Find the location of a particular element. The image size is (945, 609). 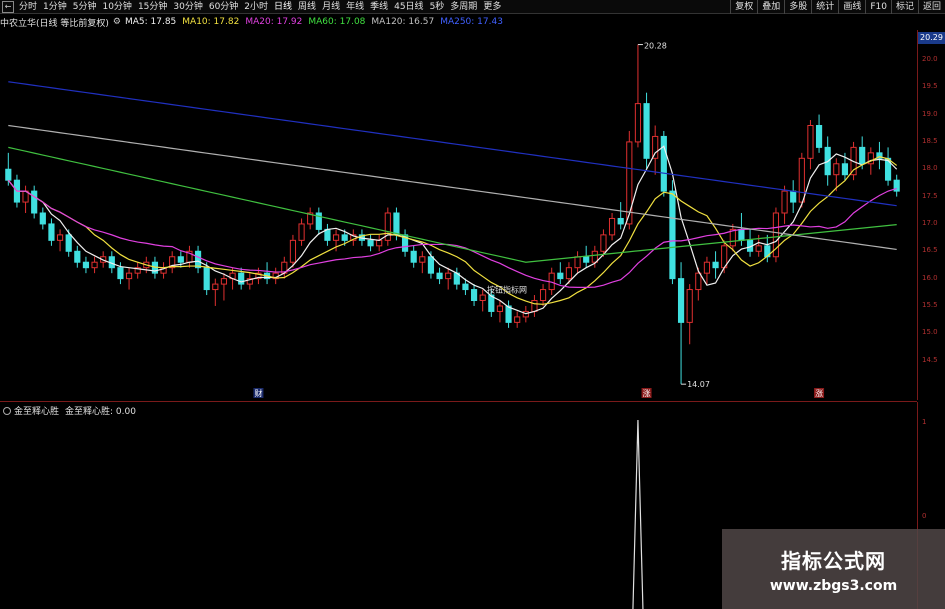

toolbar-button: 复权 is located at coordinates (743, 7).